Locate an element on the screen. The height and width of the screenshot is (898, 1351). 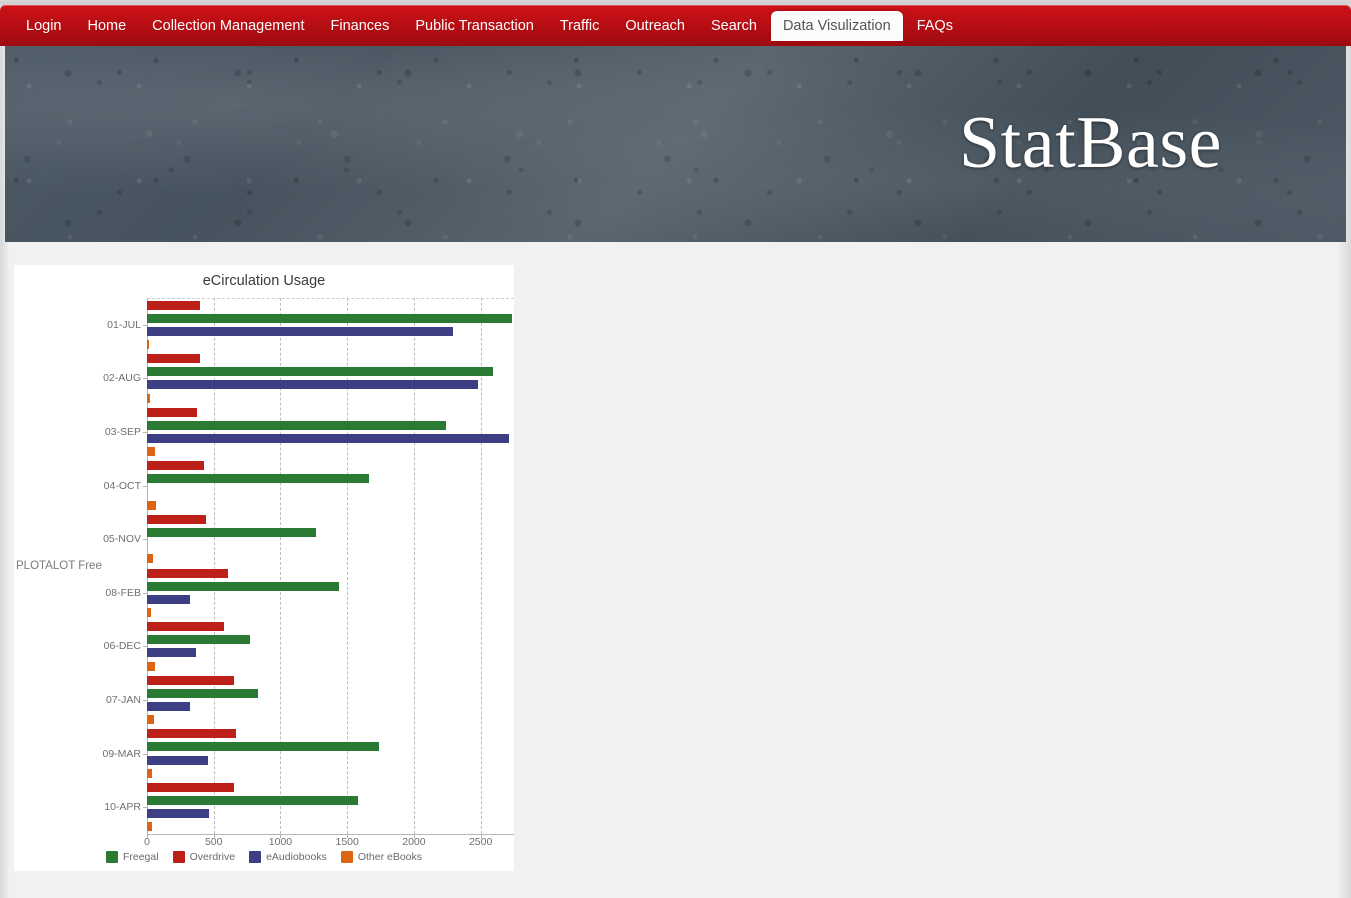
bar-04-OCT-other-ebooks is located at coordinates (152, 505).